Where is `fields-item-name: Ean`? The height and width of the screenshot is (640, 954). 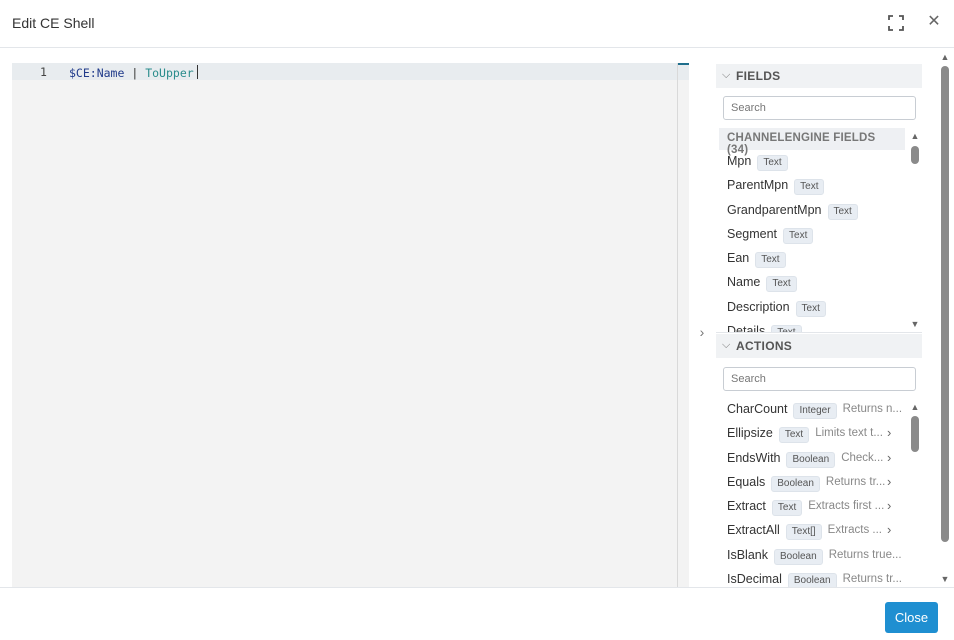 fields-item-name: Ean is located at coordinates (738, 258).